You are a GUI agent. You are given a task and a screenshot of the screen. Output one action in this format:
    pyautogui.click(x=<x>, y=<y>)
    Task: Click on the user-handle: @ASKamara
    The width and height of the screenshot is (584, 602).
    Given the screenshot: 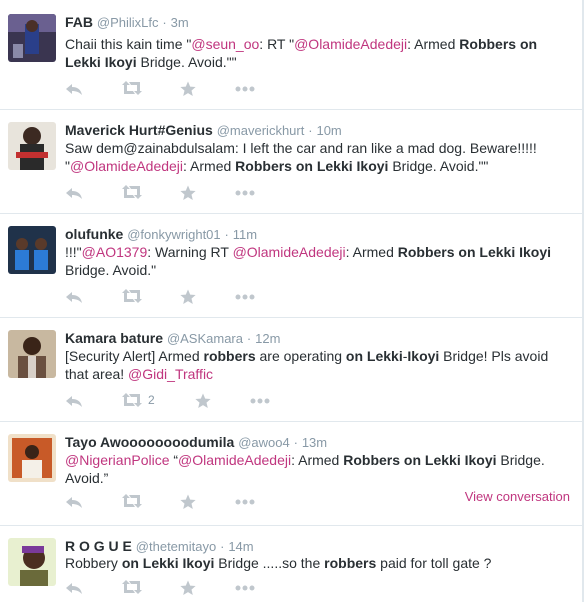 What is the action you would take?
    pyautogui.click(x=205, y=338)
    